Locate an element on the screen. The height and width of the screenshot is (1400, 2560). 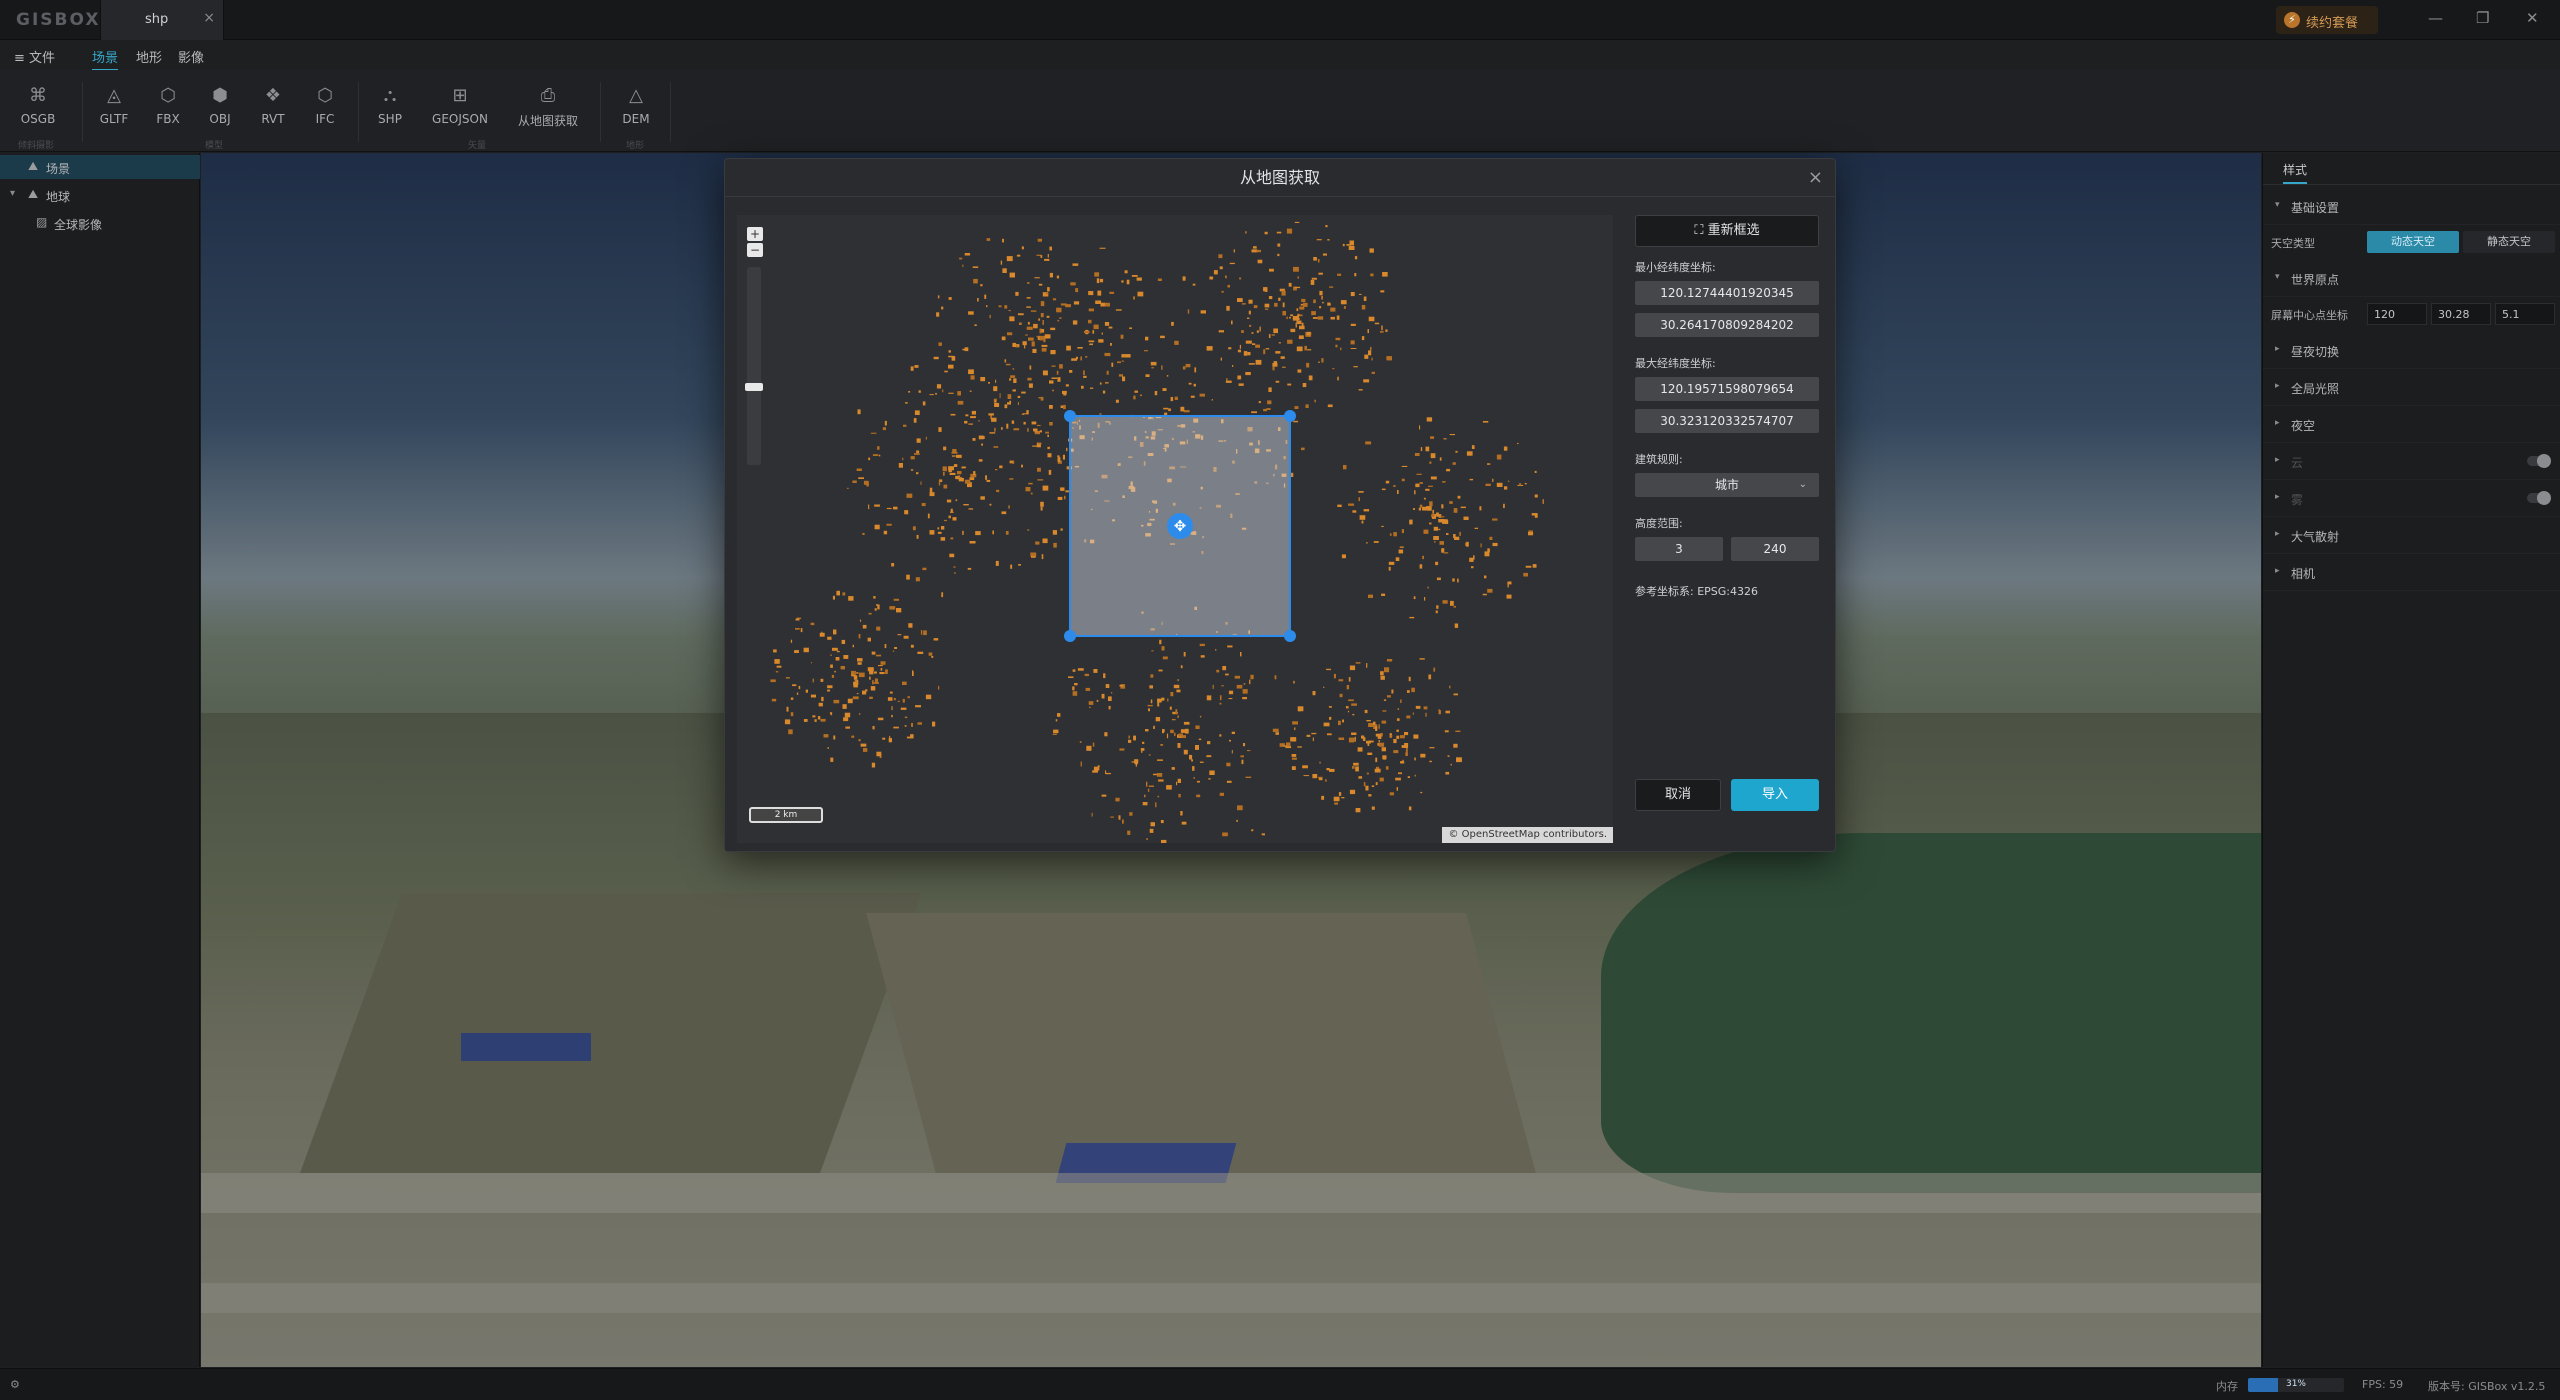
menu-terrain: 地形 is located at coordinates (149, 56).